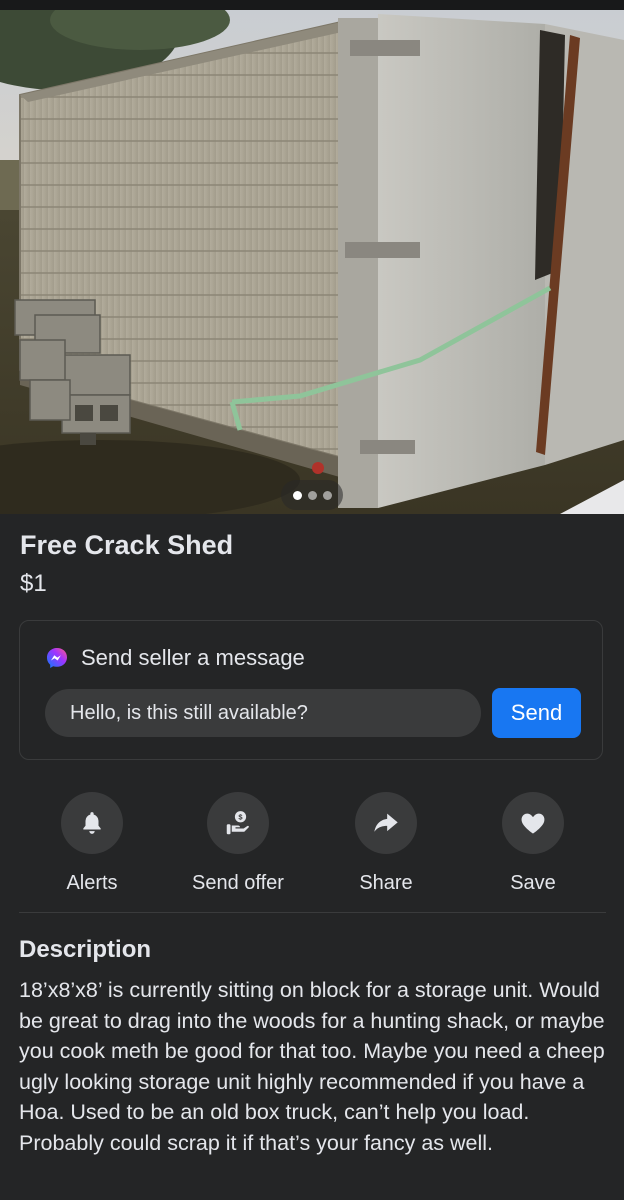 This screenshot has width=624, height=1200. What do you see at coordinates (263, 713) in the screenshot?
I see `message-input: Hello, is this still available?` at bounding box center [263, 713].